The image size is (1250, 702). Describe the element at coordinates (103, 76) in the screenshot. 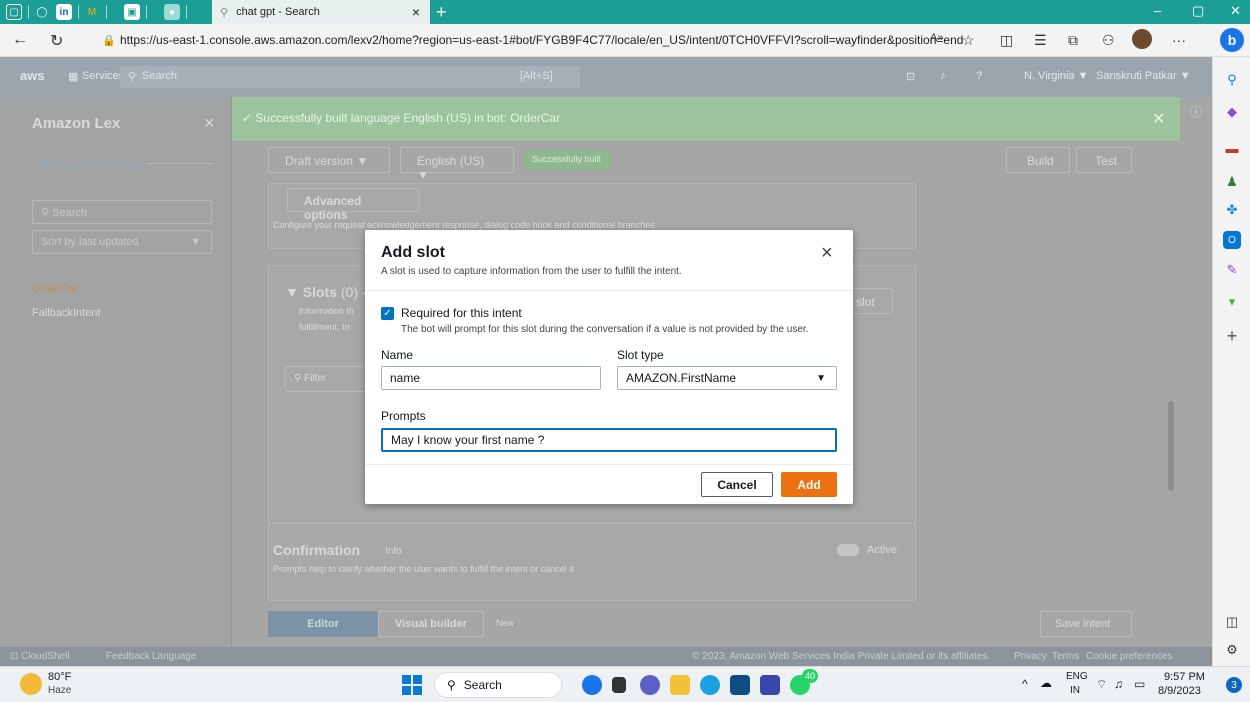

I see `services-menu: Services` at that location.